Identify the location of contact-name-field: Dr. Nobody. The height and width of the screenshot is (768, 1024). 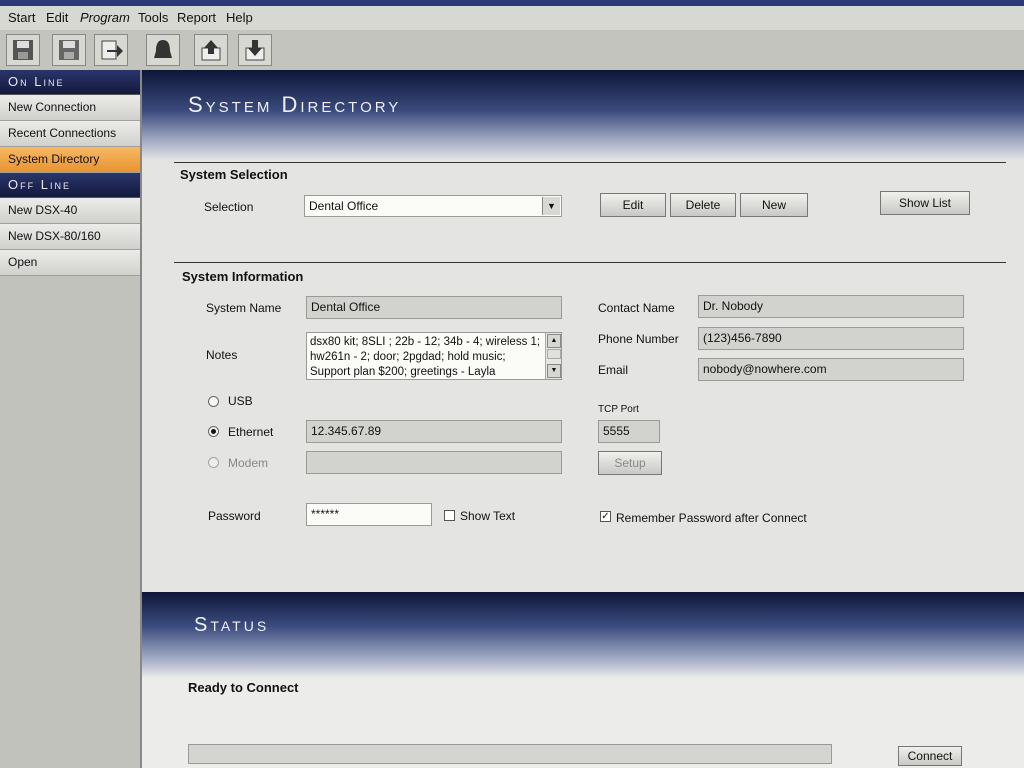
(831, 306).